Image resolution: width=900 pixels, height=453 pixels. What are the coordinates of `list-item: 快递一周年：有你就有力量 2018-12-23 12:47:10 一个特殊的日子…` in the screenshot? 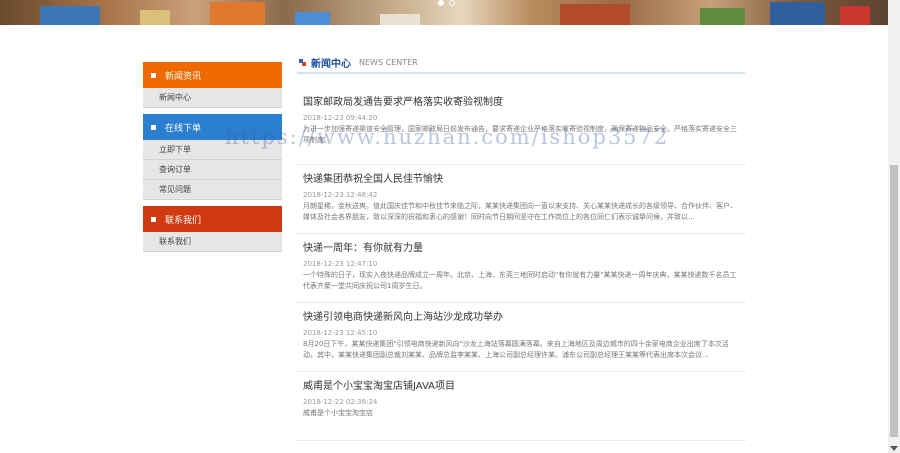 It's located at (521, 268).